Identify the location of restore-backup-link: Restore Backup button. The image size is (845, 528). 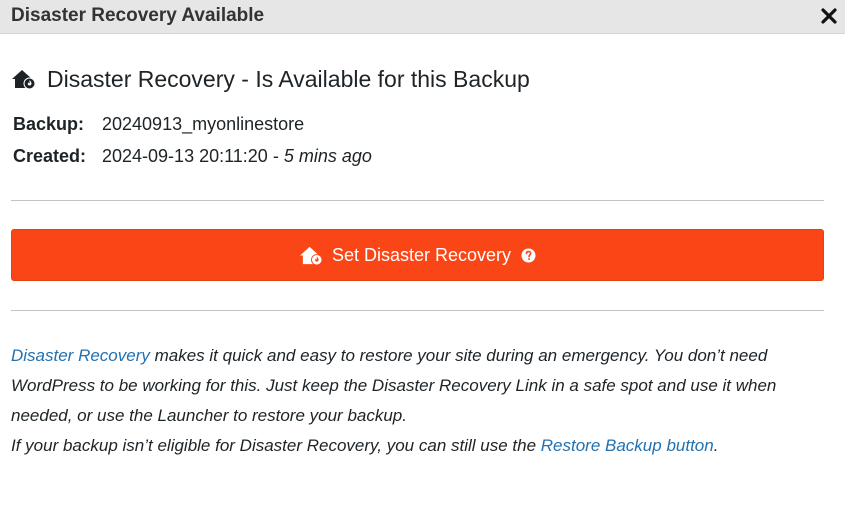
(627, 445).